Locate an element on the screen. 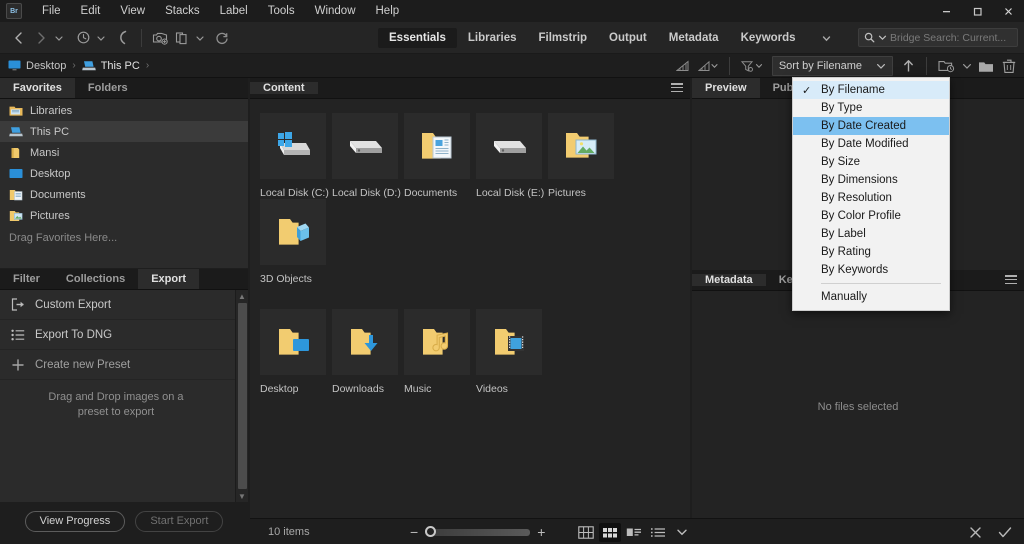 The image size is (1024, 544). sort-by-dropdown-button: Sort by Filename is located at coordinates (832, 66).